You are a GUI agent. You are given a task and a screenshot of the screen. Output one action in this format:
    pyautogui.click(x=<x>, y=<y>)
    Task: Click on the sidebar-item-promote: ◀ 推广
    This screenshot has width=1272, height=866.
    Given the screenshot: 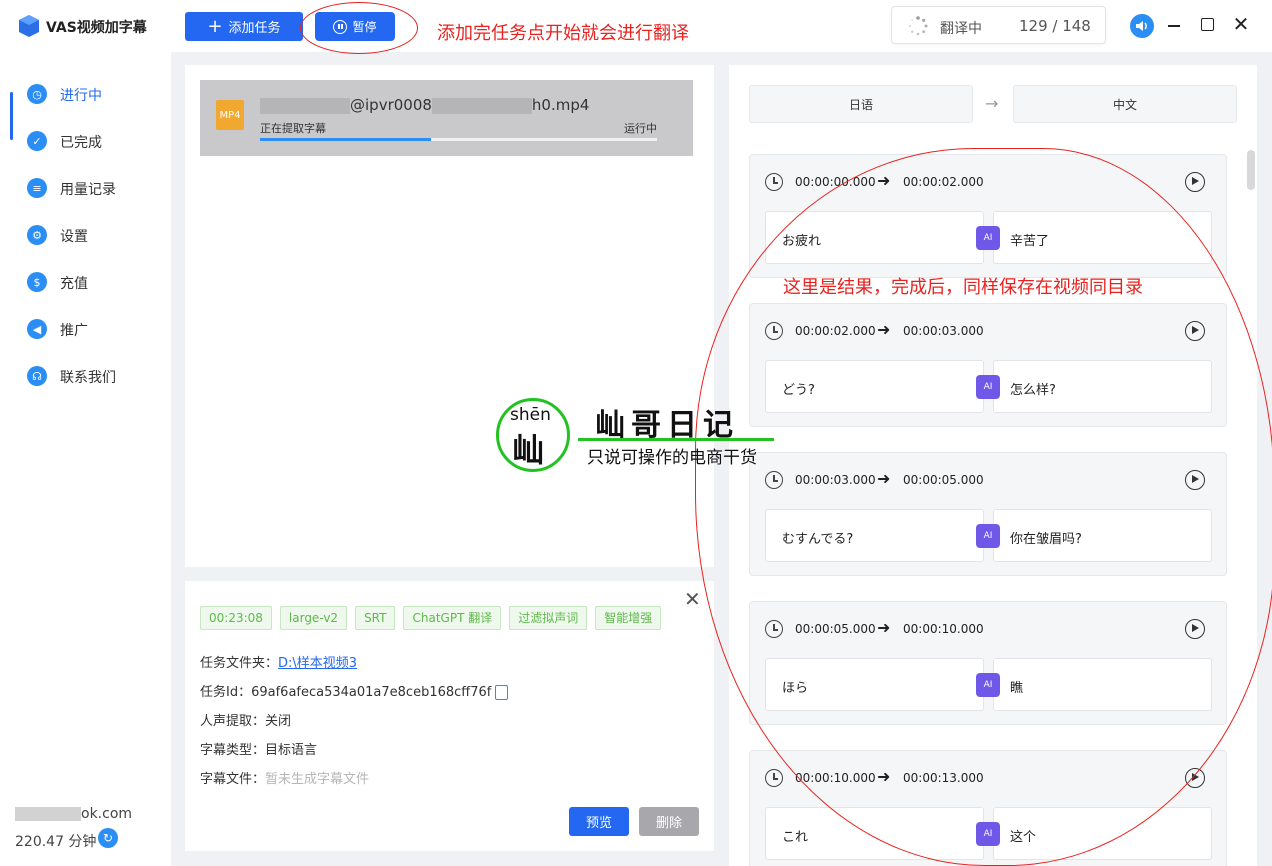 What is the action you would take?
    pyautogui.click(x=85, y=329)
    